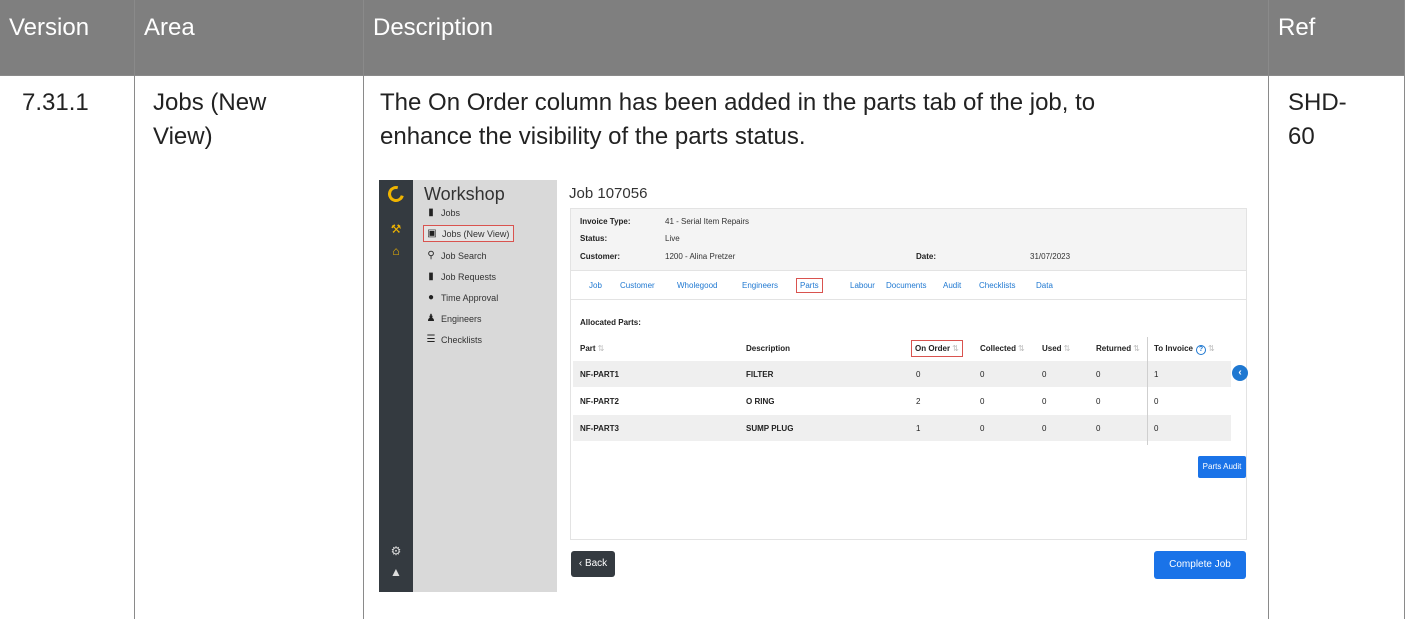 Image resolution: width=1405 pixels, height=619 pixels. What do you see at coordinates (952, 285) in the screenshot?
I see `tab-audit: Audit` at bounding box center [952, 285].